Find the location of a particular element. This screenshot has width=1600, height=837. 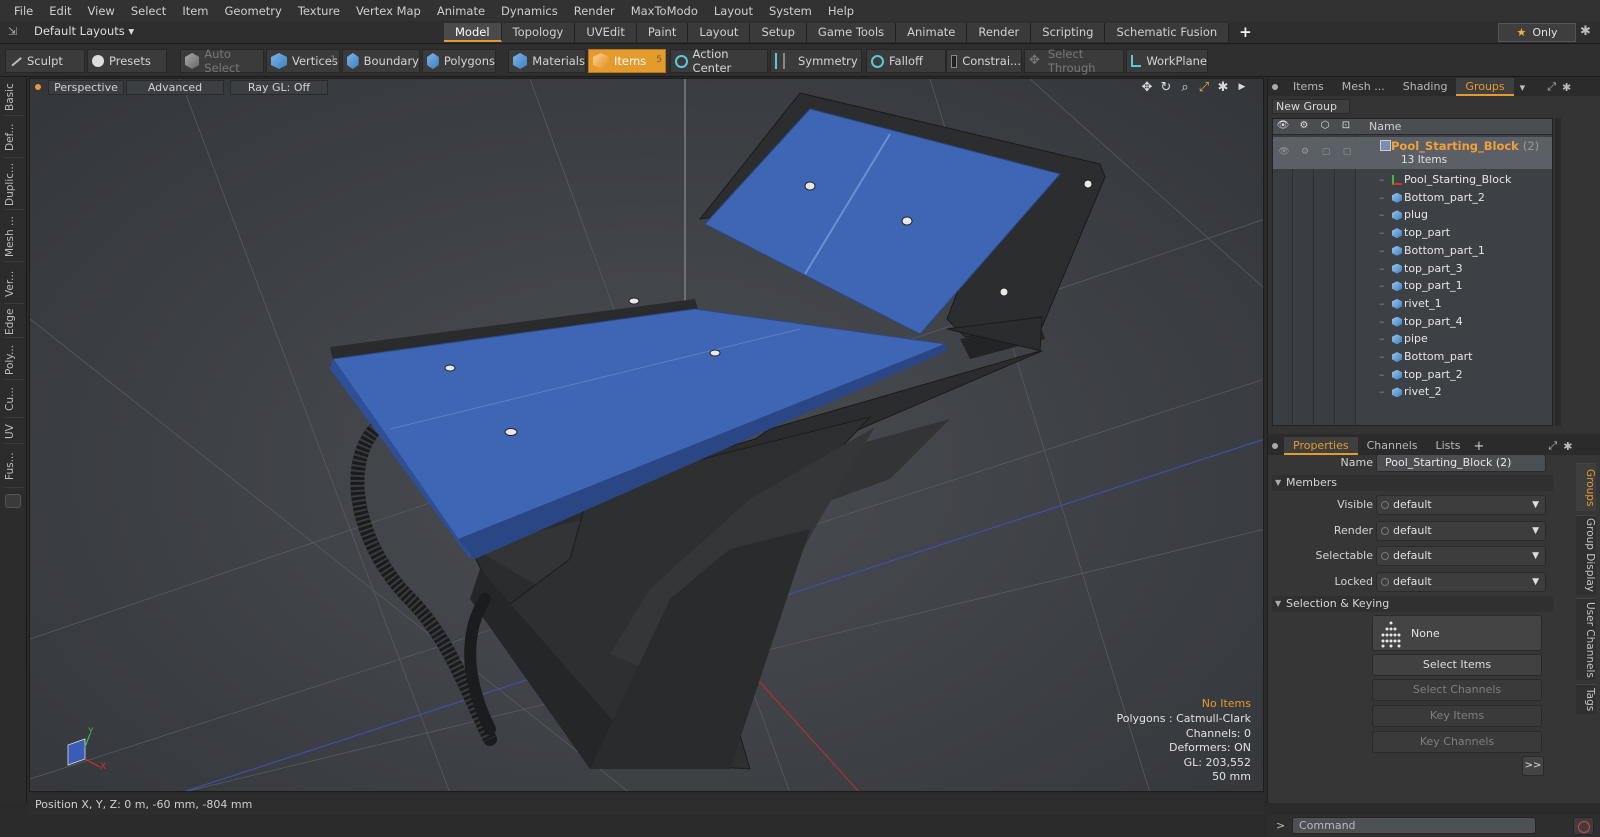

render-toggle-icon: ⚙ is located at coordinates (1305, 152).